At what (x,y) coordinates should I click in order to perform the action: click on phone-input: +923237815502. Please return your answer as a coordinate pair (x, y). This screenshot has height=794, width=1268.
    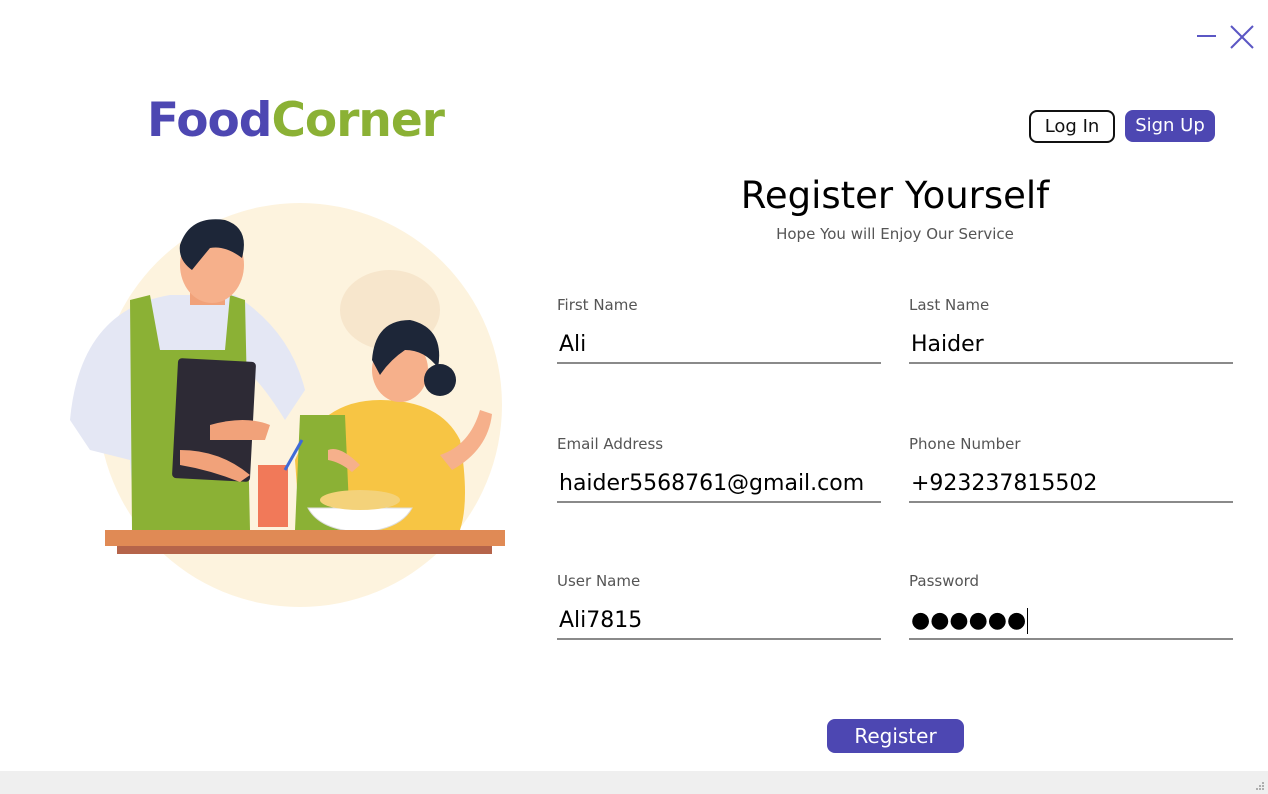
    Looking at the image, I should click on (1071, 486).